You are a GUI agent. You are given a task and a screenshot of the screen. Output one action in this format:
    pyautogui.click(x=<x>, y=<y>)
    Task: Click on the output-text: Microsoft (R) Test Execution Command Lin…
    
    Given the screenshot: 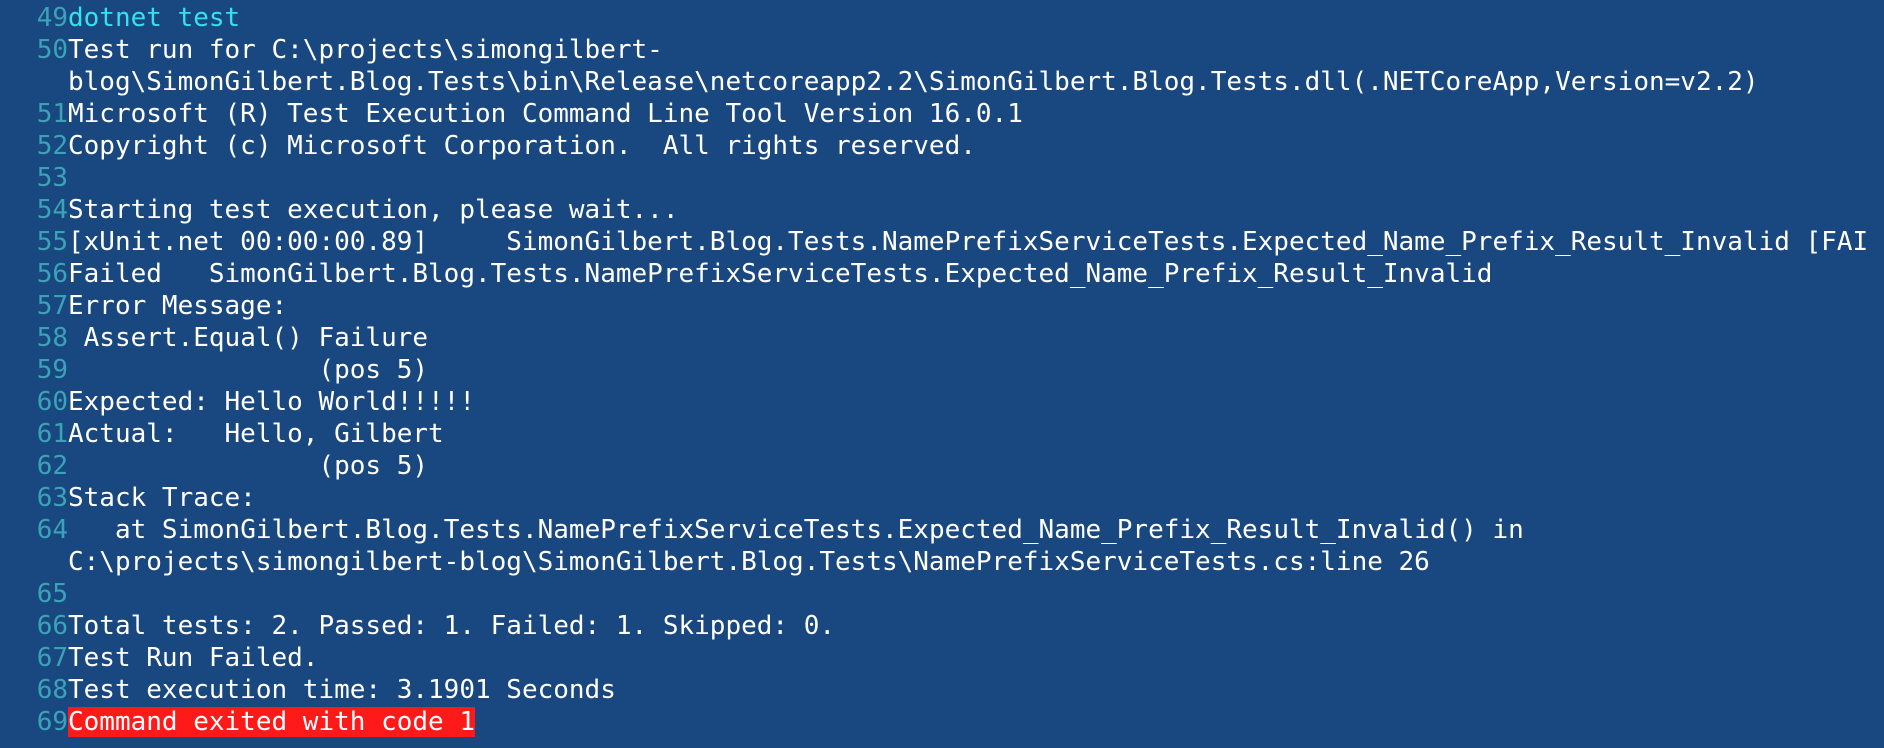 What is the action you would take?
    pyautogui.click(x=545, y=114)
    